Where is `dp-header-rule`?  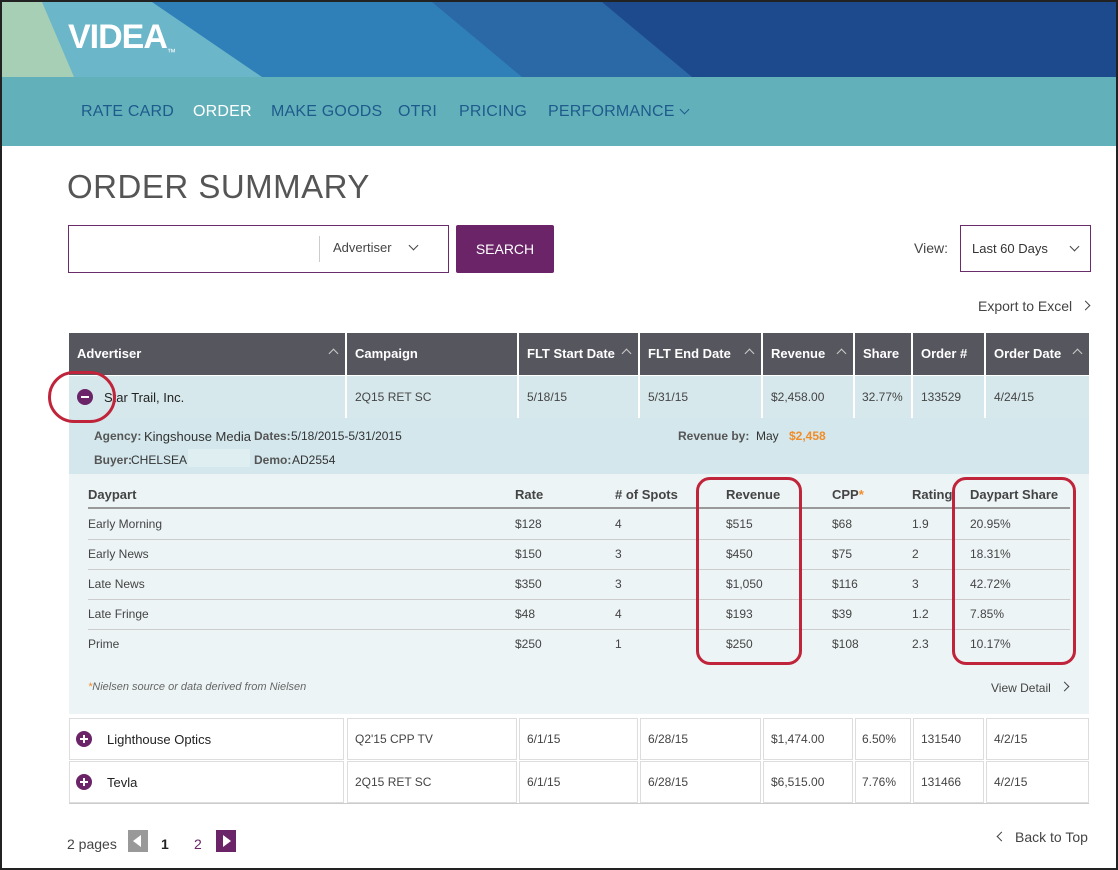
dp-header-rule is located at coordinates (579, 508).